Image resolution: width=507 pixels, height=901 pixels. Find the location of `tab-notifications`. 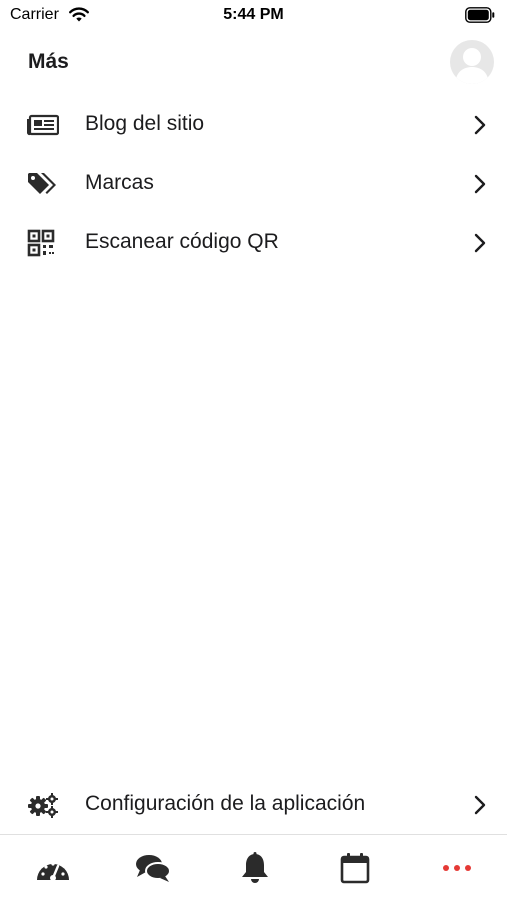

tab-notifications is located at coordinates (255, 868).